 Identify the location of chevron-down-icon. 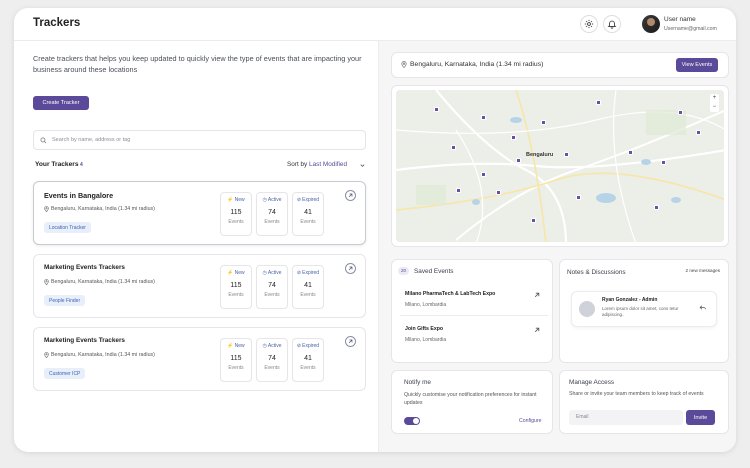
(362, 165).